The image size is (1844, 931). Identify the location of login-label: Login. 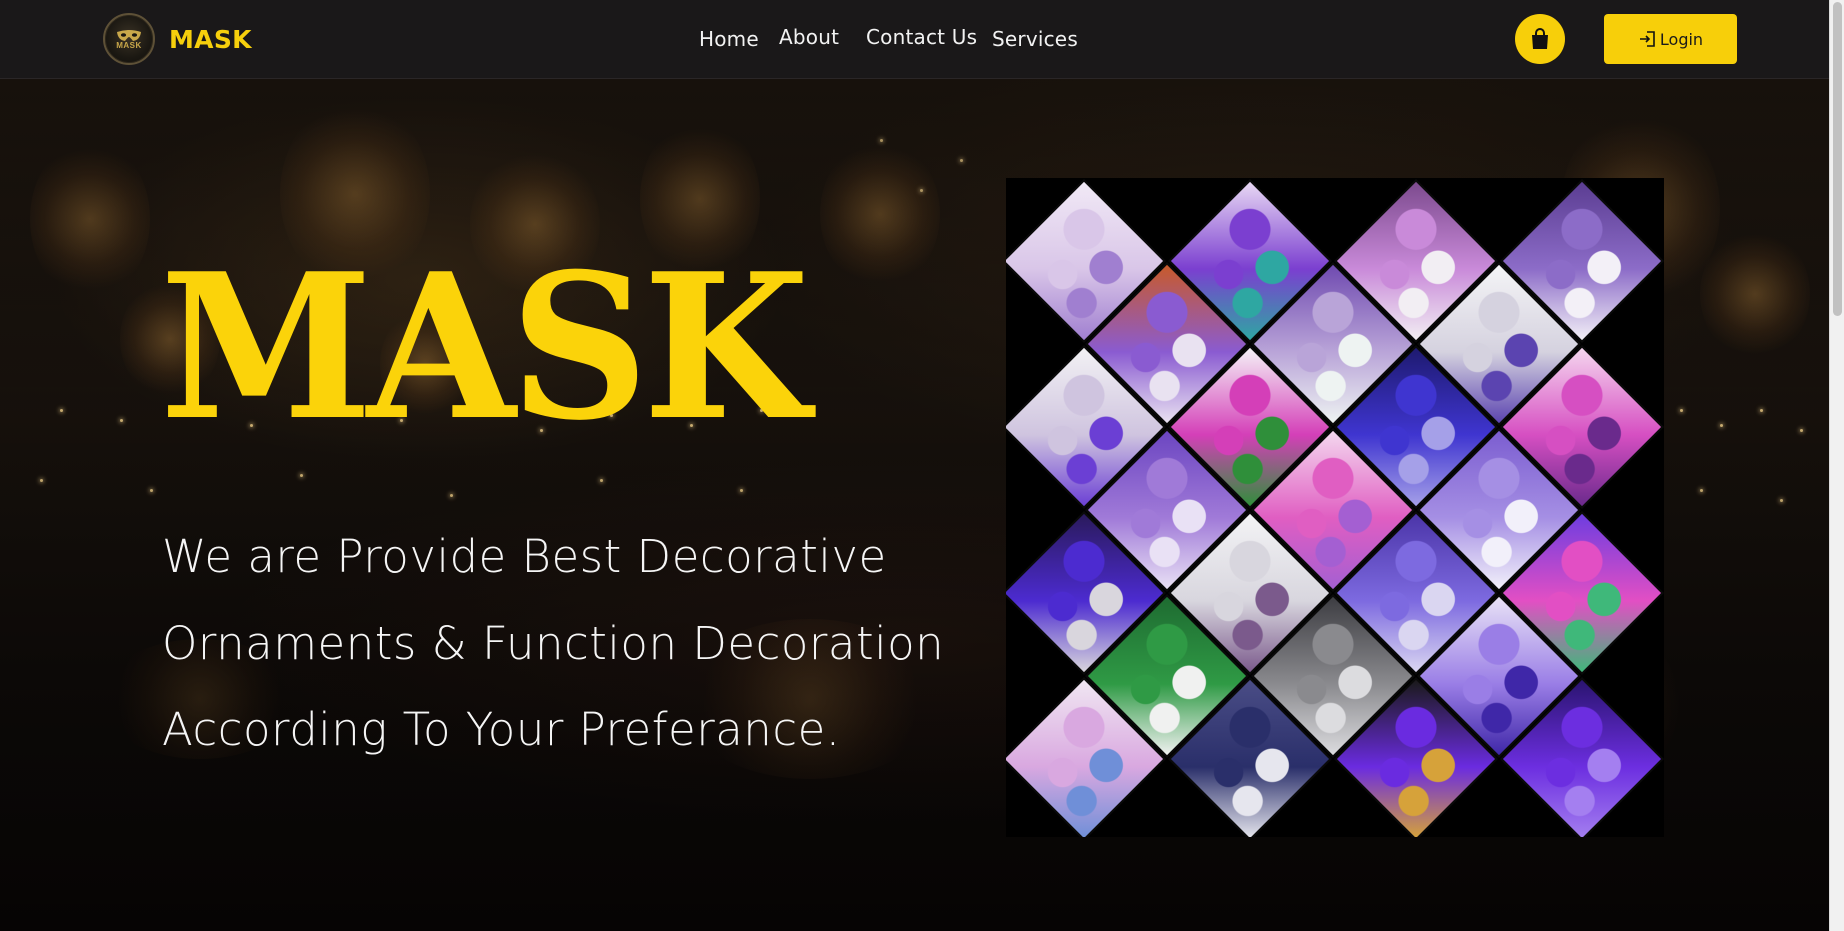
(1681, 39).